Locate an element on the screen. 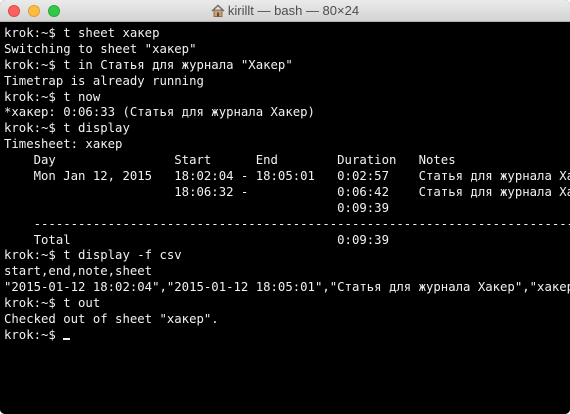 This screenshot has height=414, width=570. window-title-text: kirillt — bash — 80×24 is located at coordinates (293, 10).